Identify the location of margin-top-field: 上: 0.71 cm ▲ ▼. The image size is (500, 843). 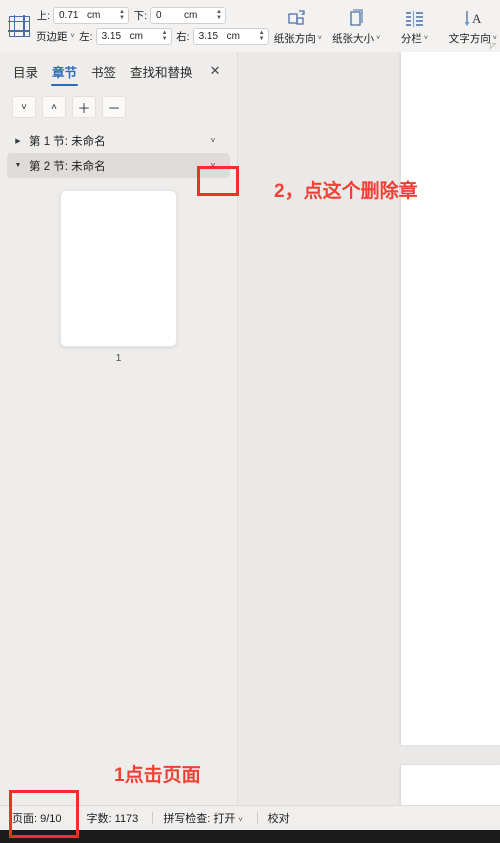
(82, 15).